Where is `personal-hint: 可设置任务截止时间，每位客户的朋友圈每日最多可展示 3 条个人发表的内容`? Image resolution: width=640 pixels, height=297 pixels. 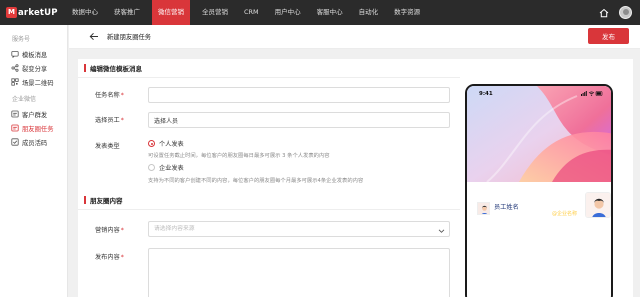 personal-hint: 可设置任务截止时间，每位客户的朋友圈每日最多可展示 3 条个人发表的内容 is located at coordinates (239, 156).